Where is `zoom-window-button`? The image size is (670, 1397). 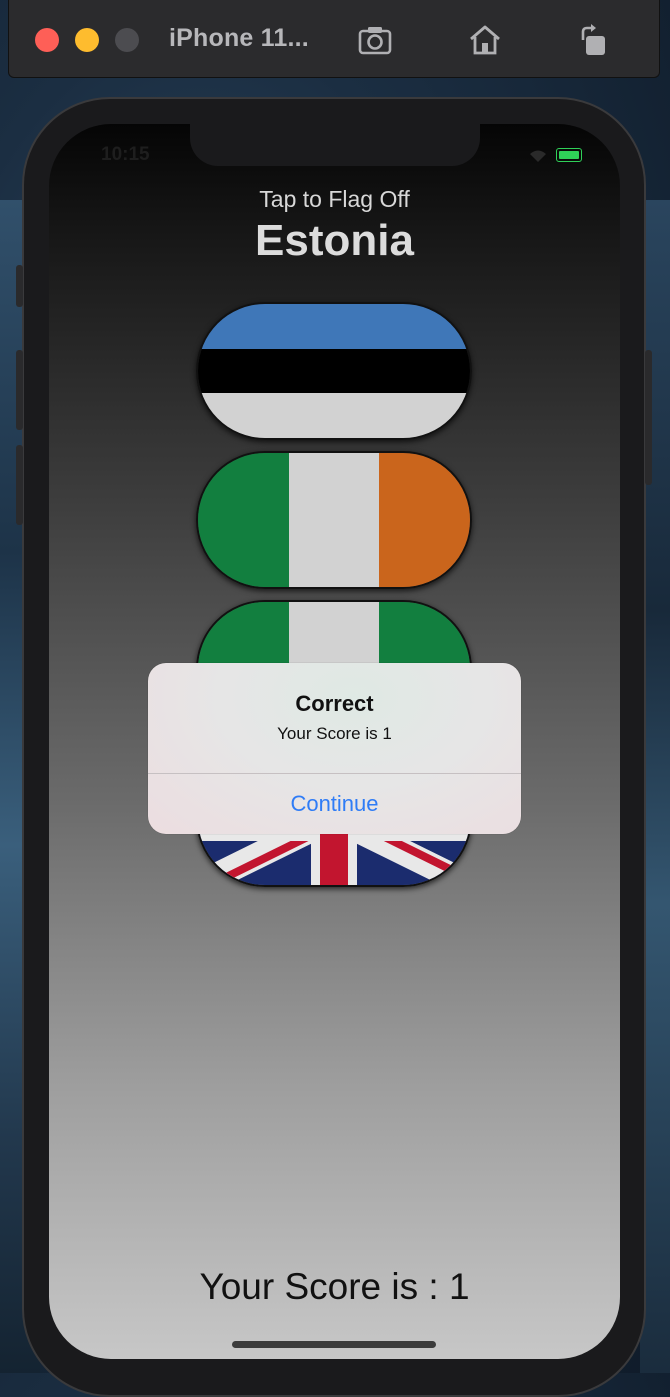
zoom-window-button is located at coordinates (127, 40).